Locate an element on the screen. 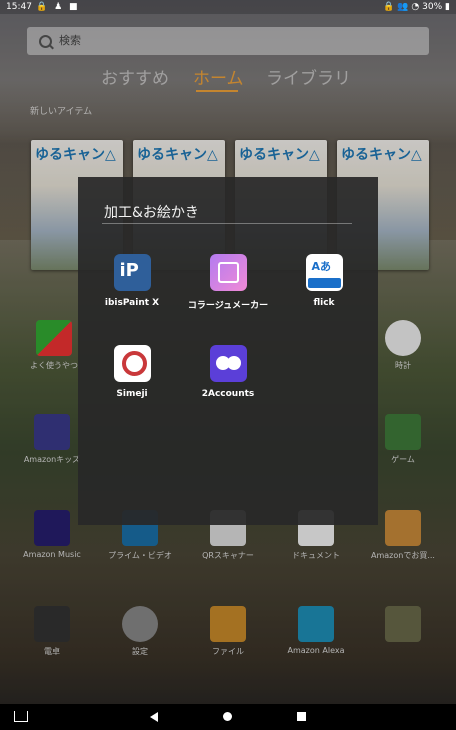  app-simeji: Simeji is located at coordinates (132, 372).